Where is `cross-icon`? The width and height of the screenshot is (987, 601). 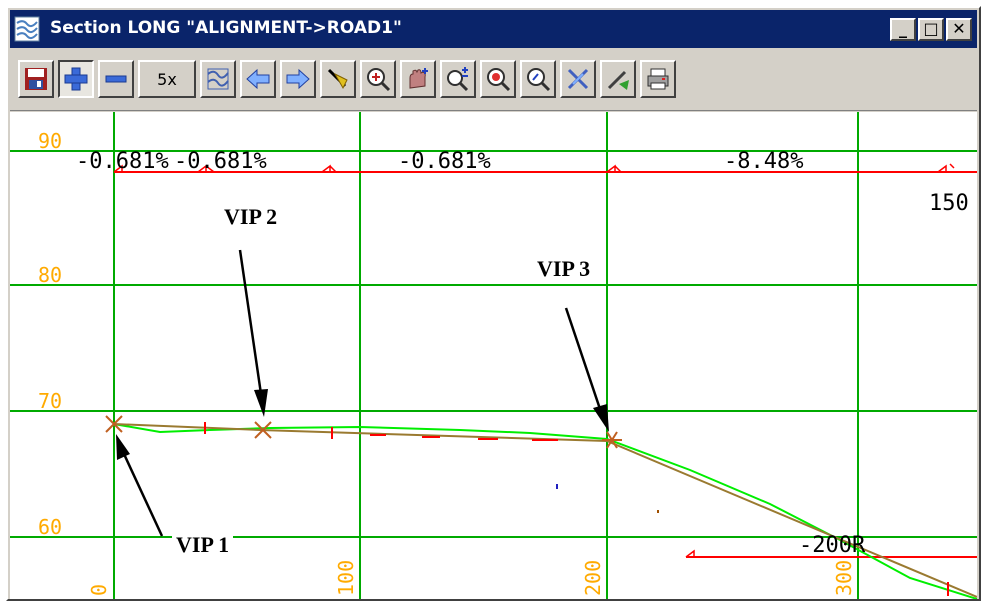
cross-icon is located at coordinates (578, 79).